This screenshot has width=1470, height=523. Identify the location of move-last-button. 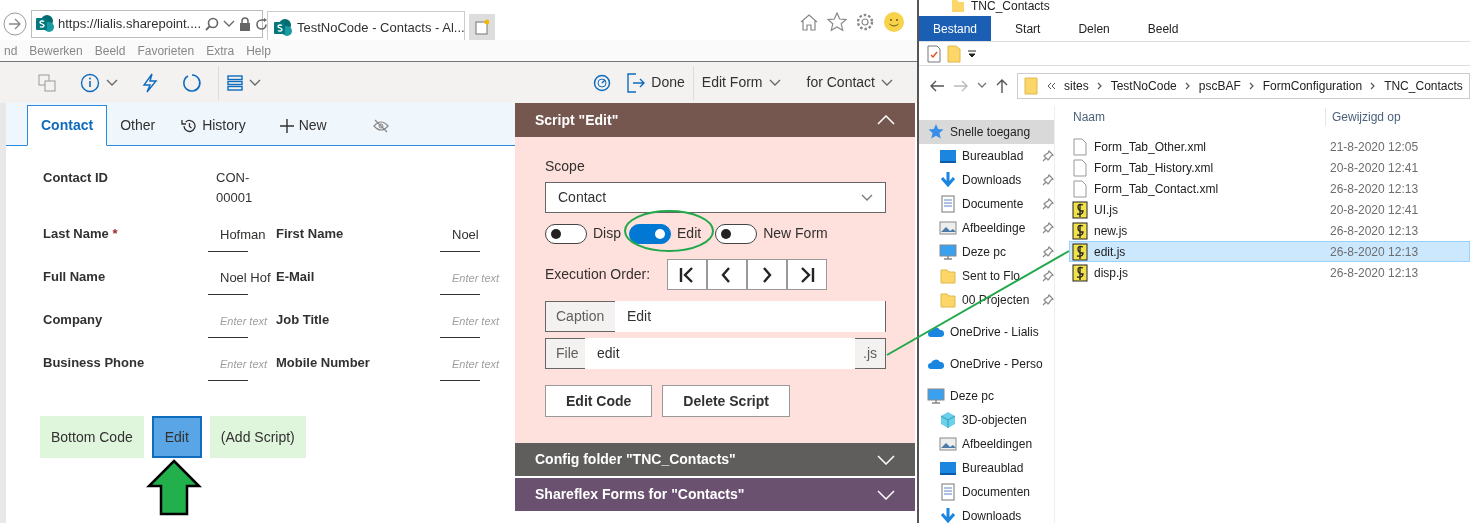
(807, 274).